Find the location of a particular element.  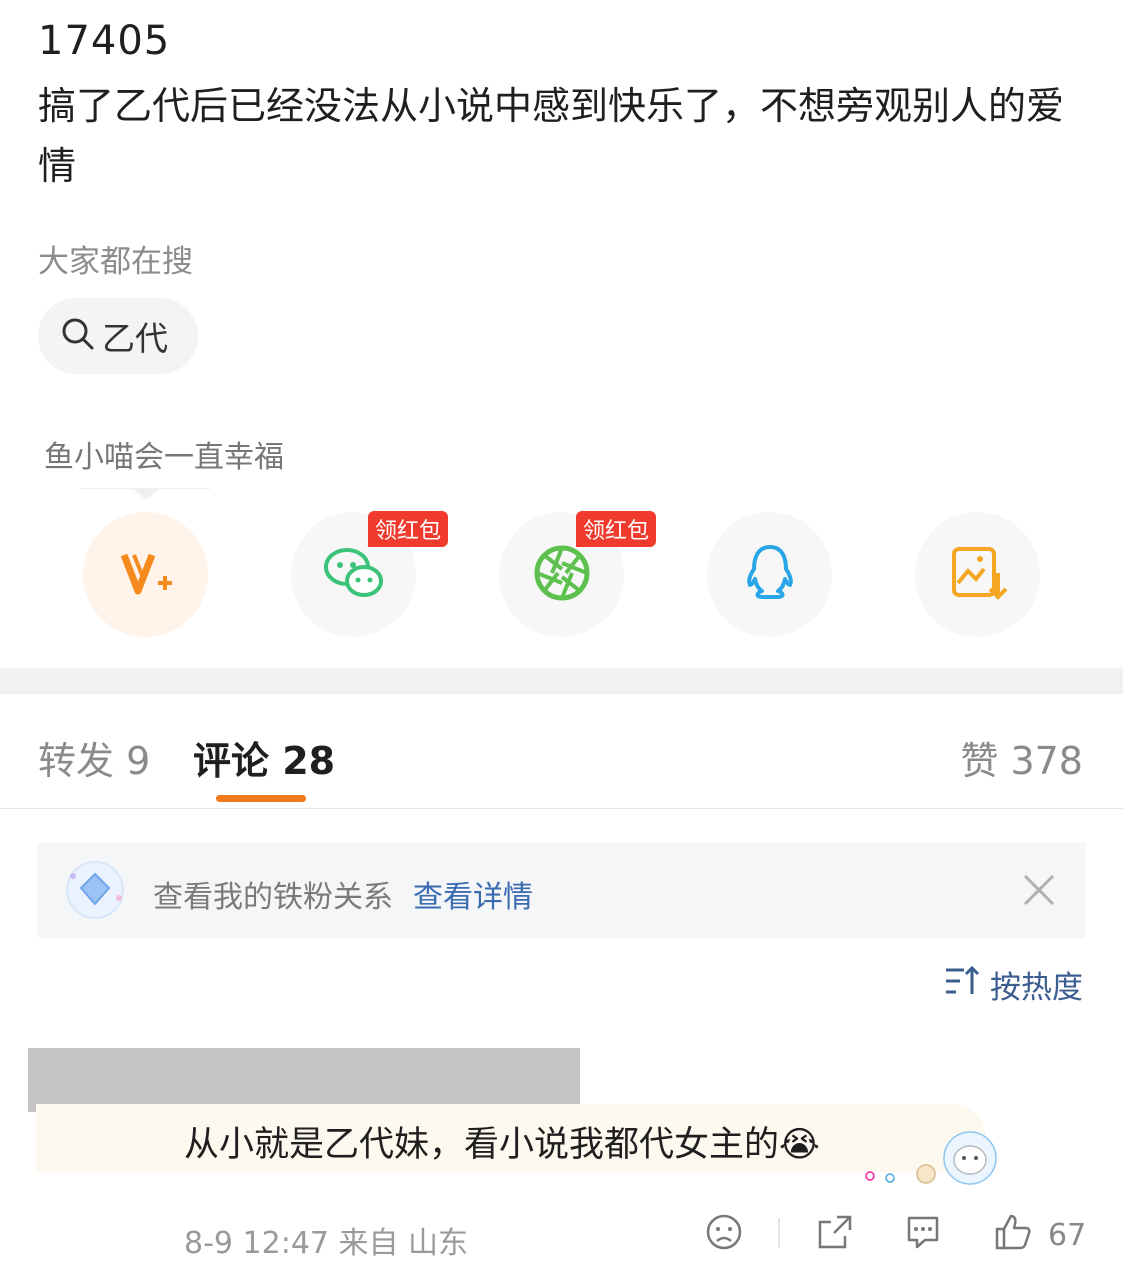

wechat-red-packet-badge: 领红包 is located at coordinates (408, 529).